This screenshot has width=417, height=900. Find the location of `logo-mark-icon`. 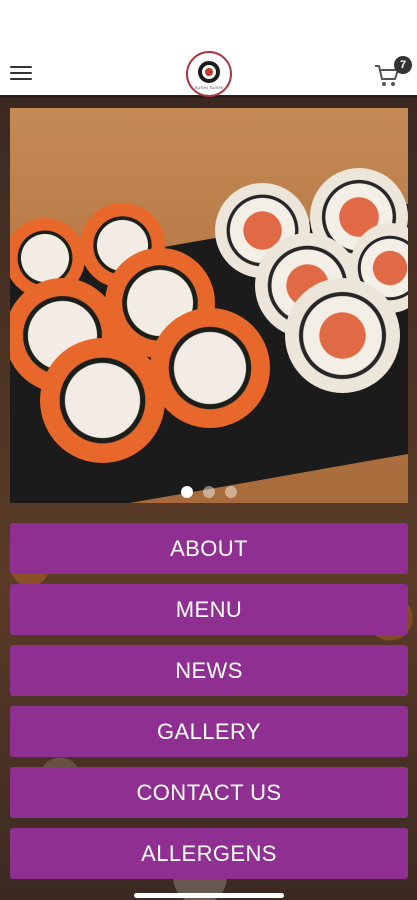

logo-mark-icon is located at coordinates (209, 71).